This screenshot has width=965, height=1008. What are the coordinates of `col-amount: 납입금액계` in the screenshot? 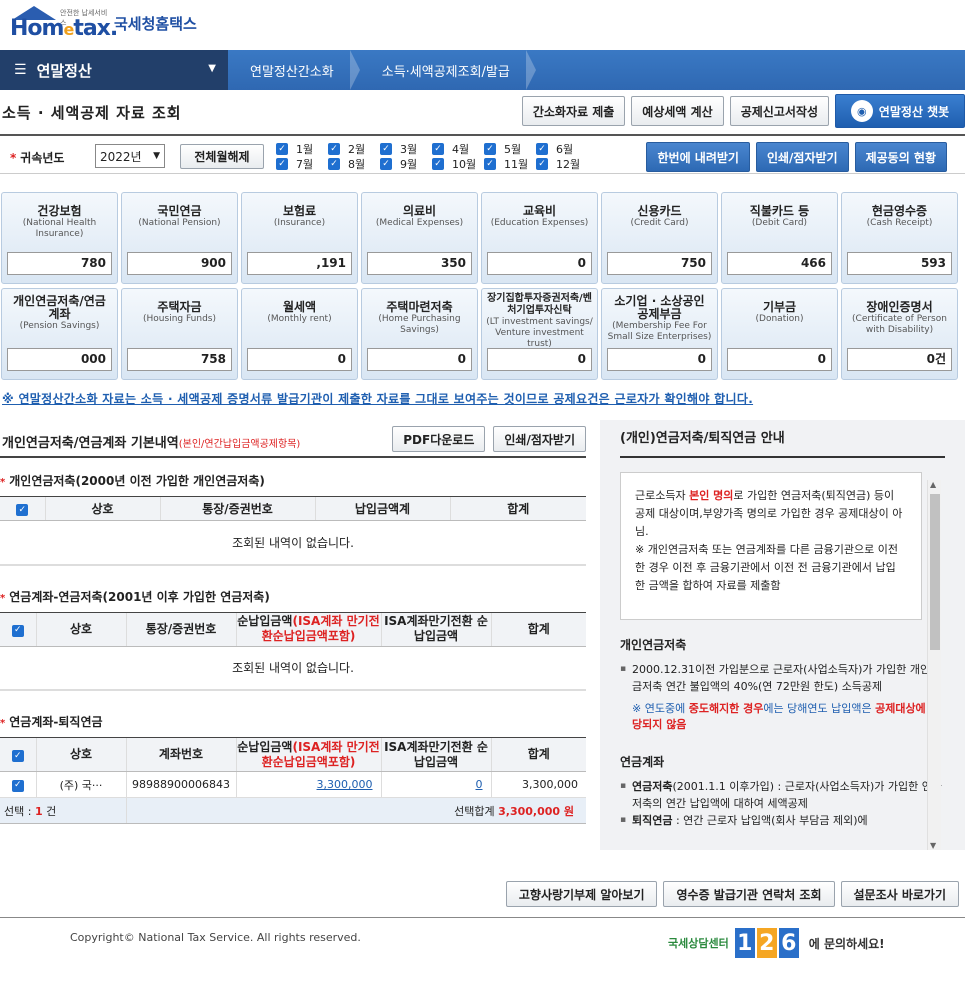 It's located at (382, 508).